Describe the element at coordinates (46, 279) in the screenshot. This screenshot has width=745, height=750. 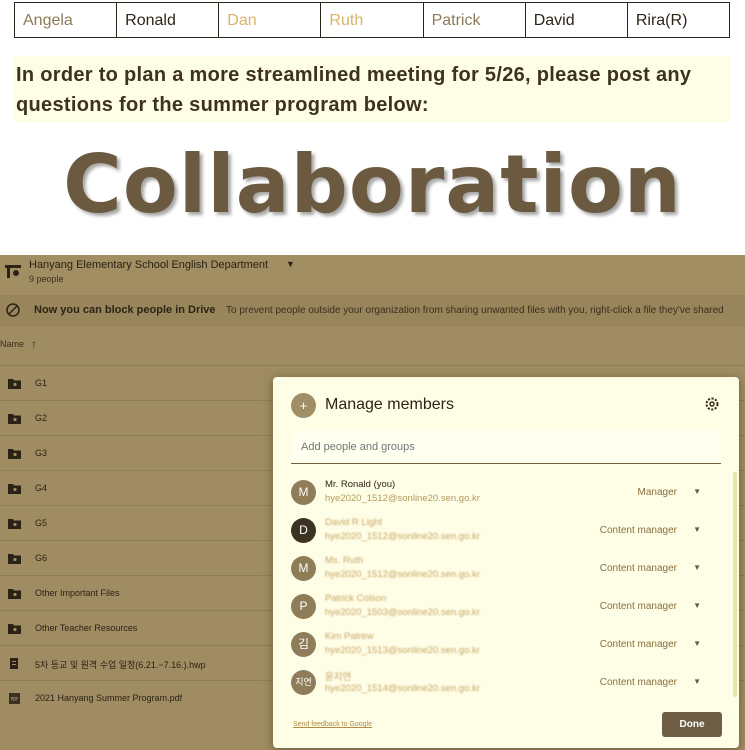
I see `member-count: 9 people` at that location.